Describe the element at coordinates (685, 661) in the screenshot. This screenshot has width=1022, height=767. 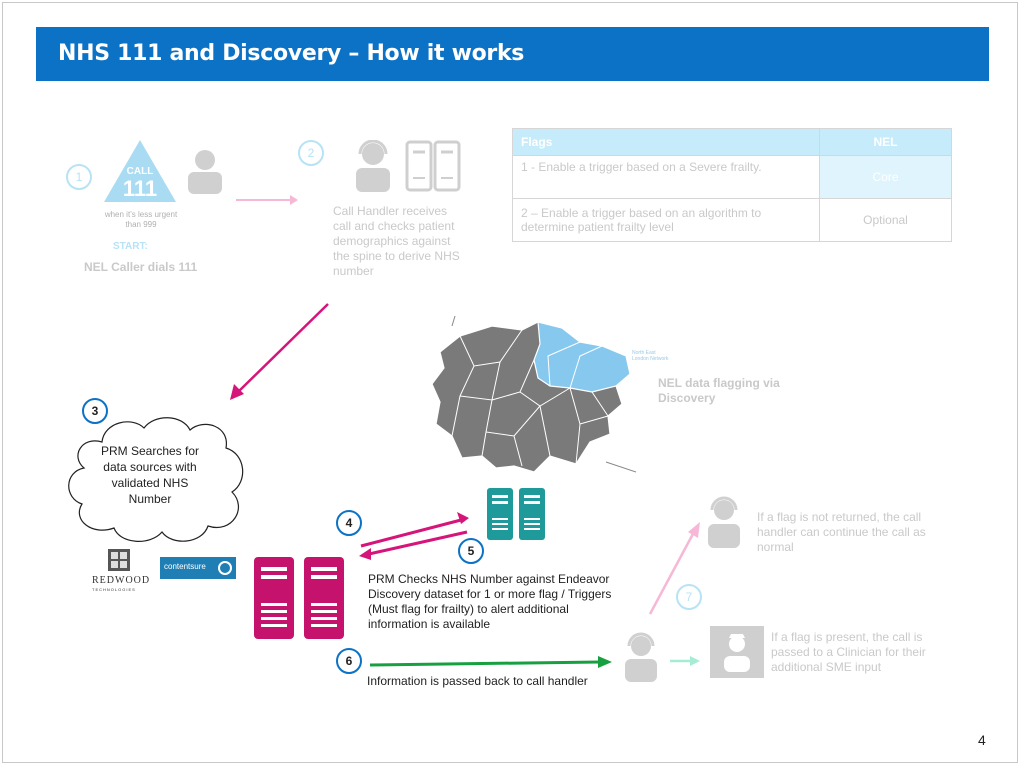
I see `arrow-to-clinician` at that location.